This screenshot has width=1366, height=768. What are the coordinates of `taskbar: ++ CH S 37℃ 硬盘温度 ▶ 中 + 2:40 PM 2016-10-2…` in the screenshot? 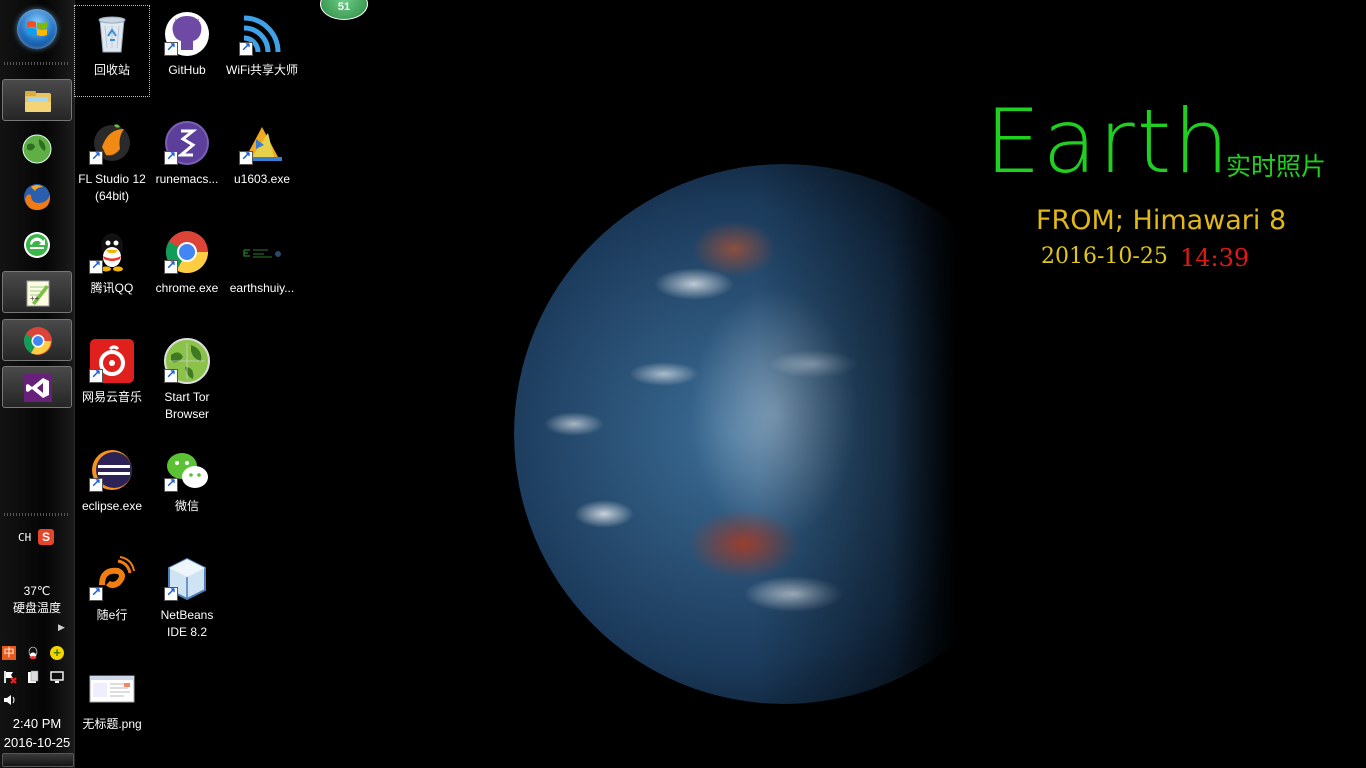 It's located at (37, 384).